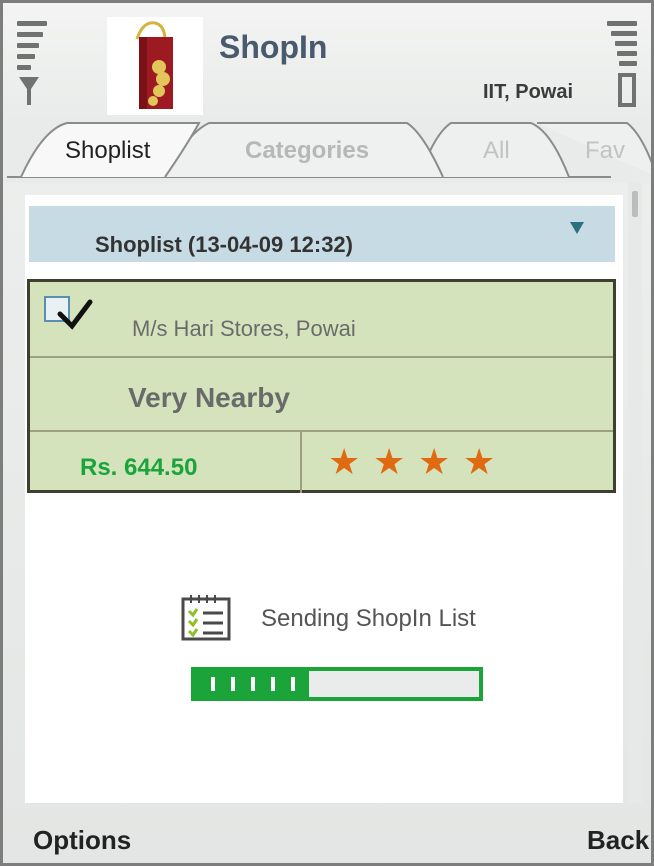 The width and height of the screenshot is (654, 866). Describe the element at coordinates (496, 151) in the screenshot. I see `tab-all: All` at that location.